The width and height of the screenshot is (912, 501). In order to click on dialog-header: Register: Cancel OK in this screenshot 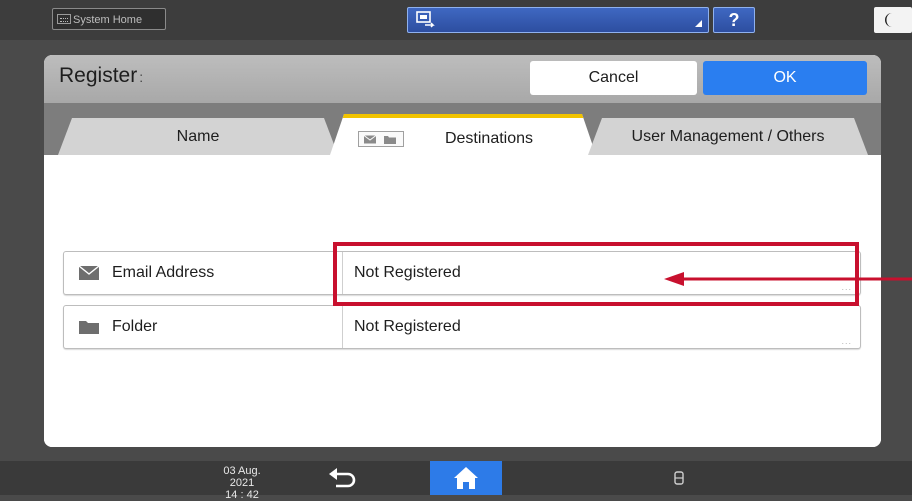, I will do `click(462, 79)`.